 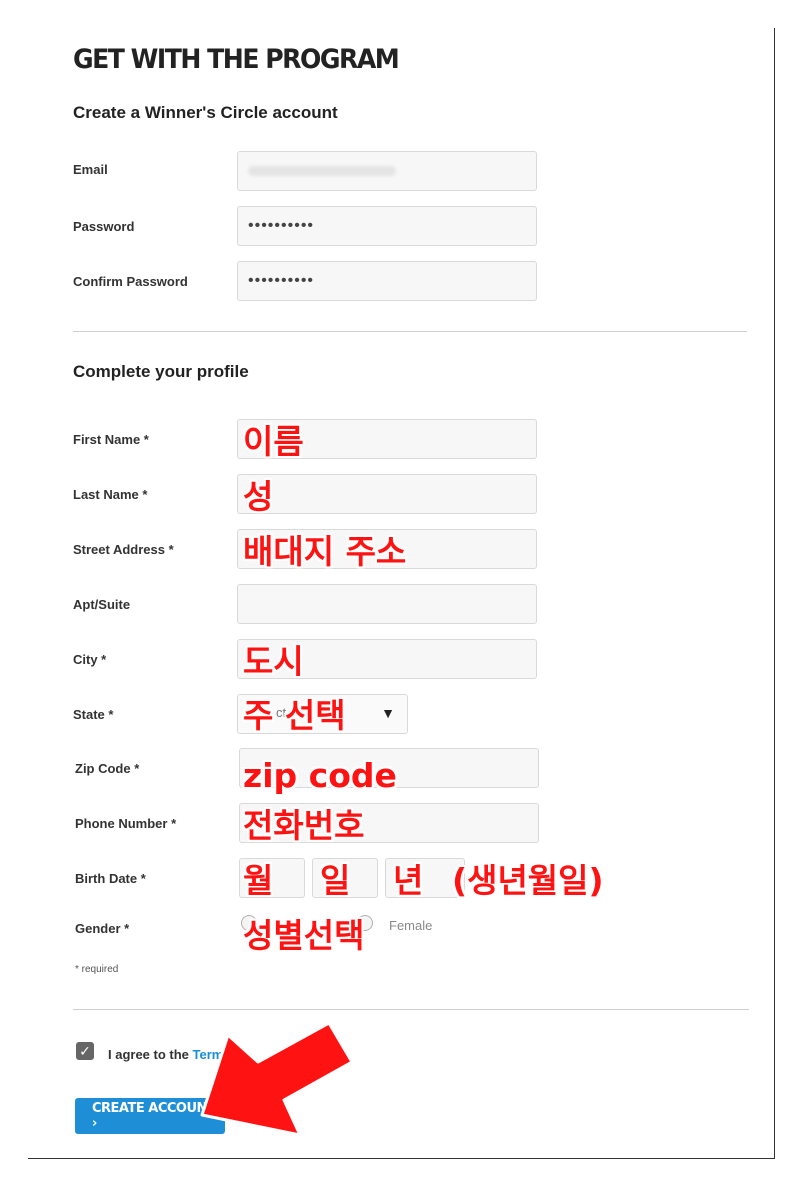 I want to click on agree-terms-checkbox: ✓, so click(x=85, y=1051).